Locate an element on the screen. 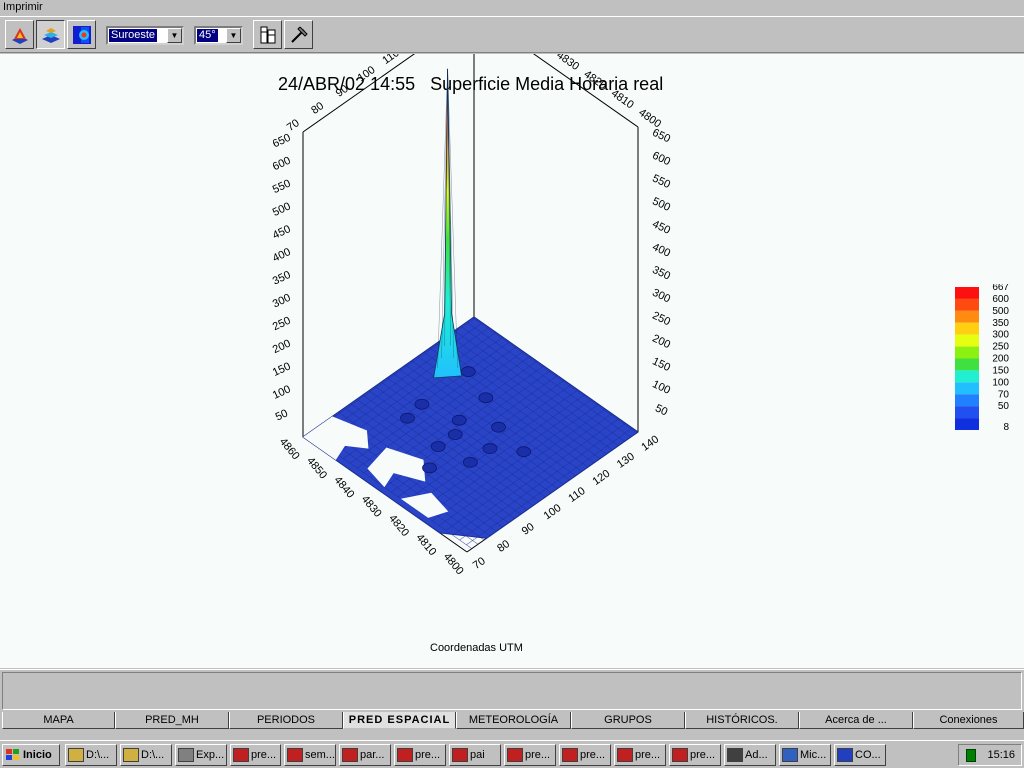  z-tick-label-right: 350 is located at coordinates (661, 273).